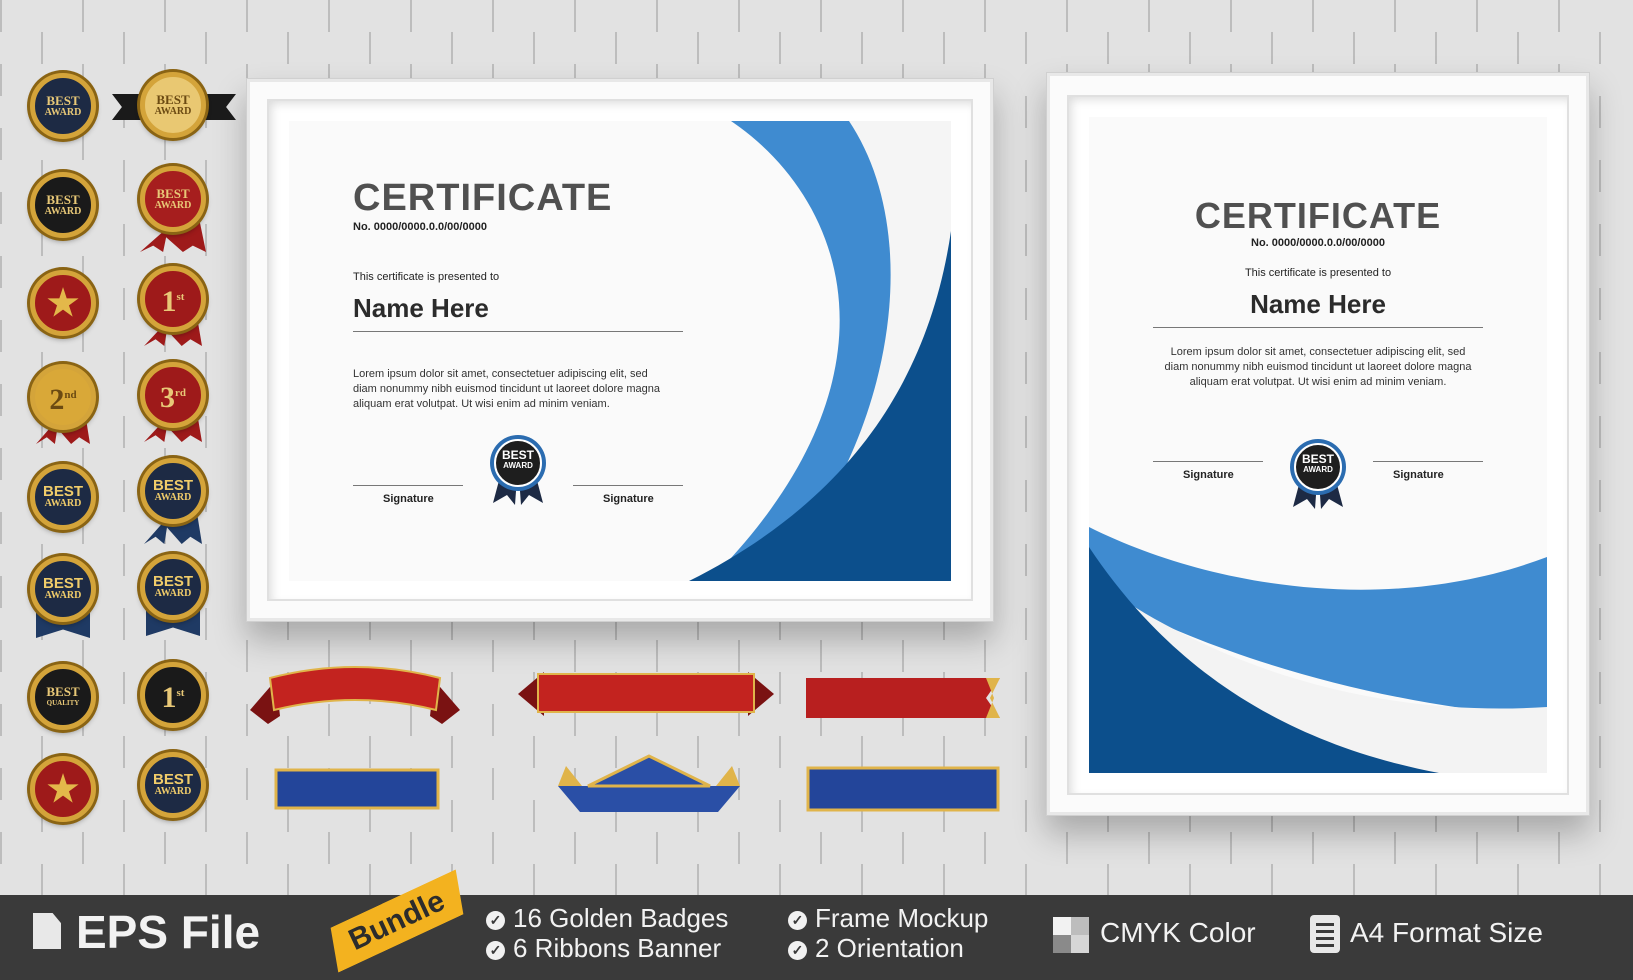  Describe the element at coordinates (628, 485) in the screenshot. I see `landscape-signature-line-right` at that location.